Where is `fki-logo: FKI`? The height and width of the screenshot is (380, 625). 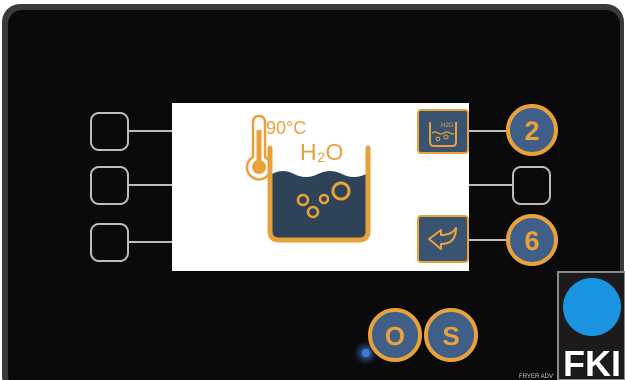
fki-logo: FKI is located at coordinates (591, 325).